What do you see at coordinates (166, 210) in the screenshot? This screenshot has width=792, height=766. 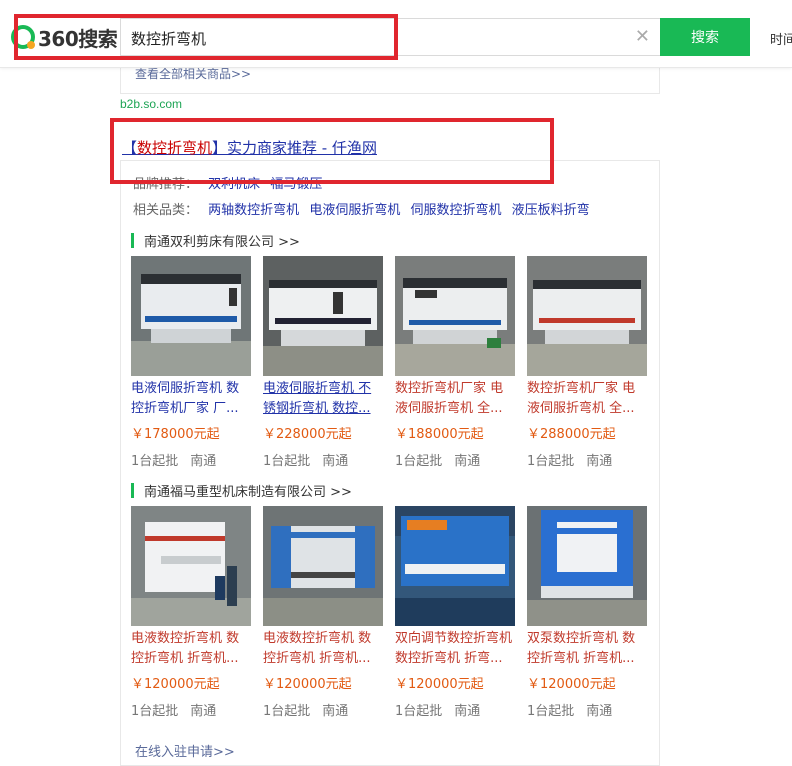 I see `related-label: 相关品类：` at bounding box center [166, 210].